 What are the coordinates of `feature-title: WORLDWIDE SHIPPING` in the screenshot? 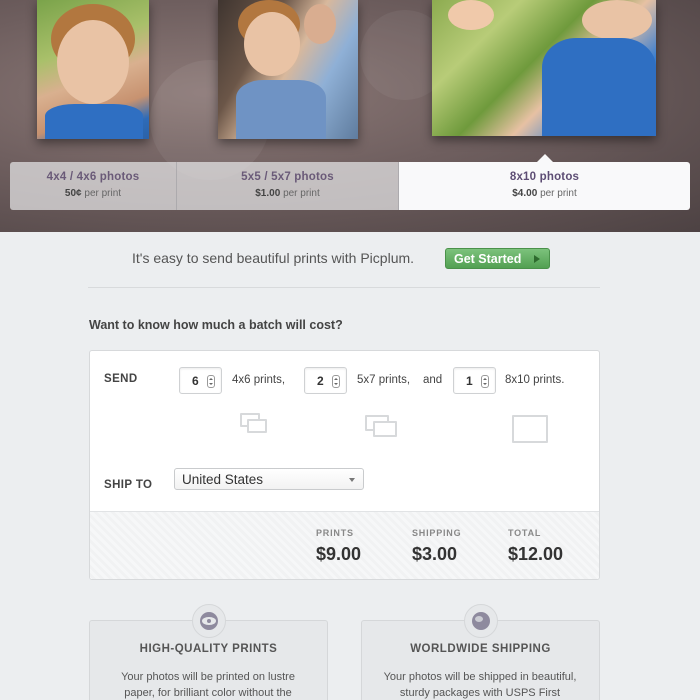 It's located at (480, 649).